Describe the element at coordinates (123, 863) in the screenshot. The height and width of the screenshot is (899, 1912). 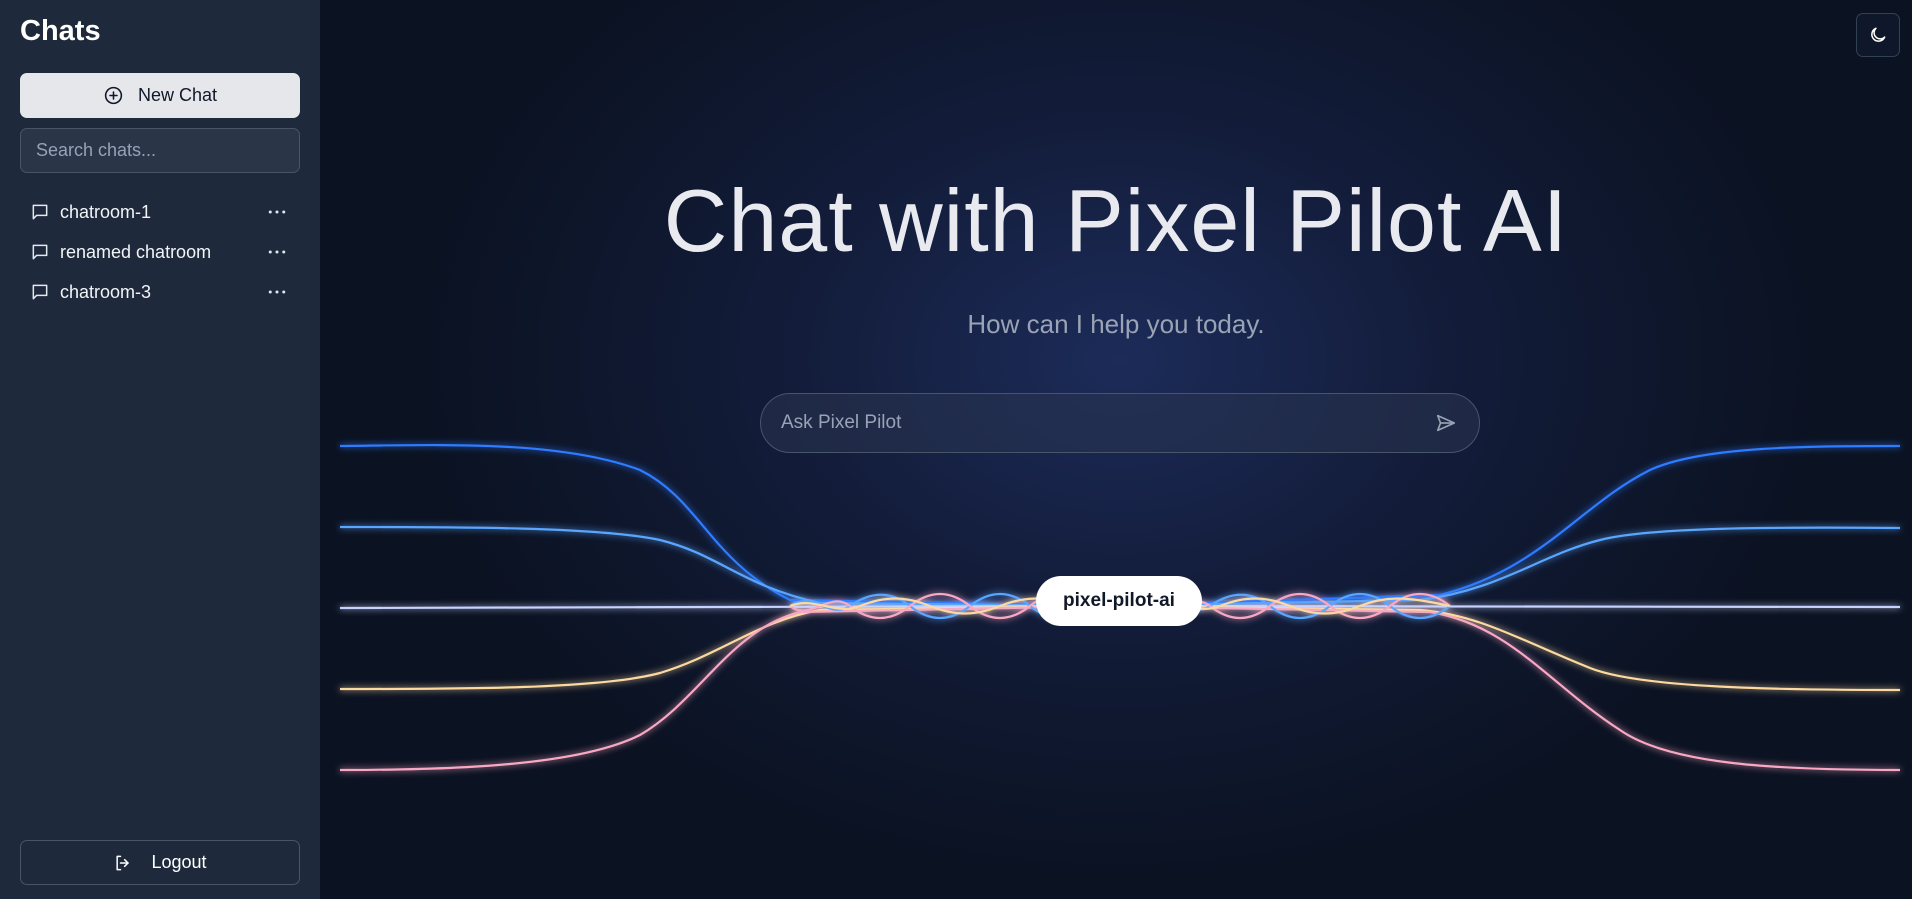
I see `log-out-icon` at that location.